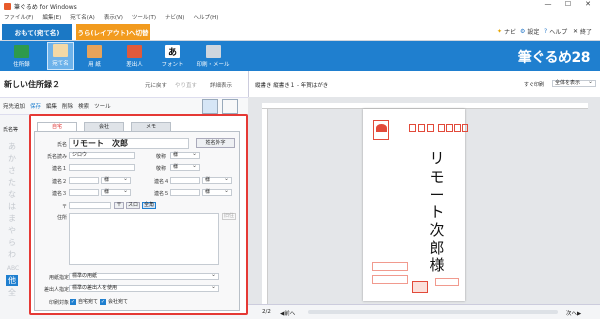 This screenshot has width=600, height=319. Describe the element at coordinates (116, 192) in the screenshot. I see `rel3-title: 様` at that location.